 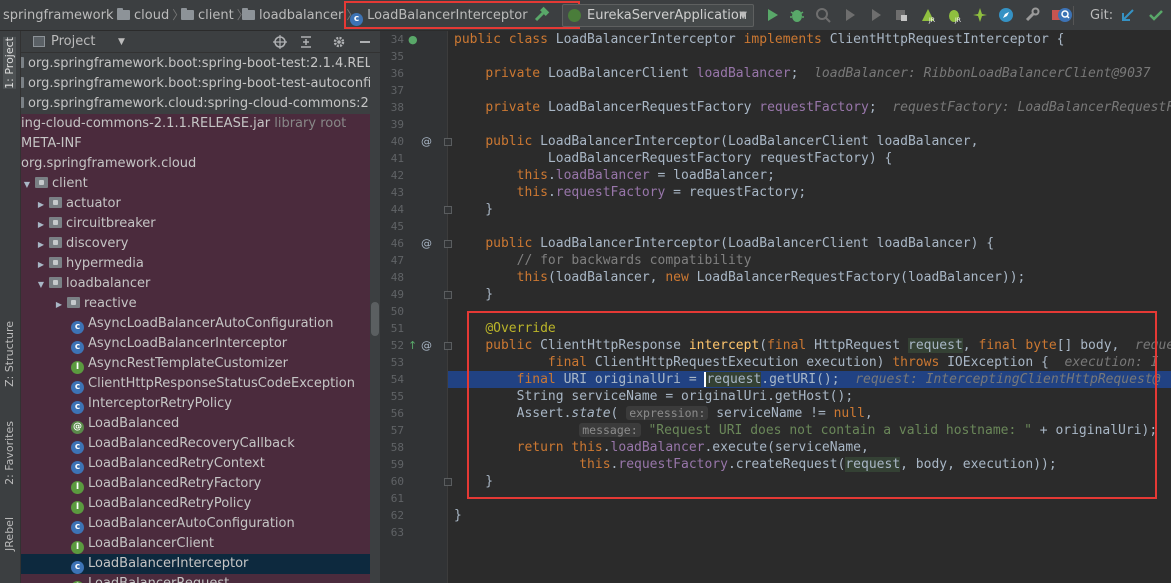 What do you see at coordinates (195, 364) in the screenshot?
I see `tree-class-item: I AsyncRestTemplateCustomizer` at bounding box center [195, 364].